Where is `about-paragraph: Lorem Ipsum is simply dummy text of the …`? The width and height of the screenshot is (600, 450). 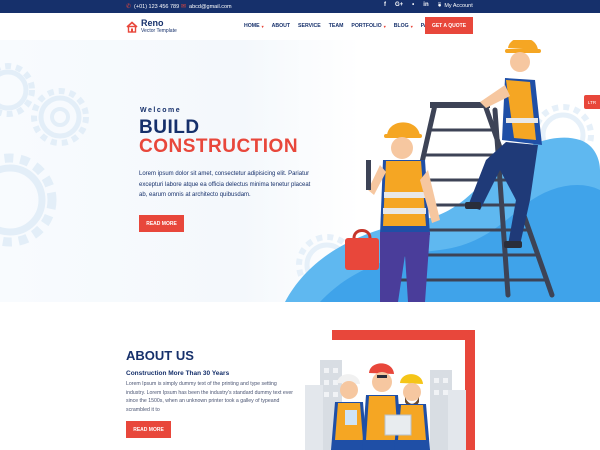 about-paragraph: Lorem Ipsum is simply dummy text of the … is located at coordinates (209, 397).